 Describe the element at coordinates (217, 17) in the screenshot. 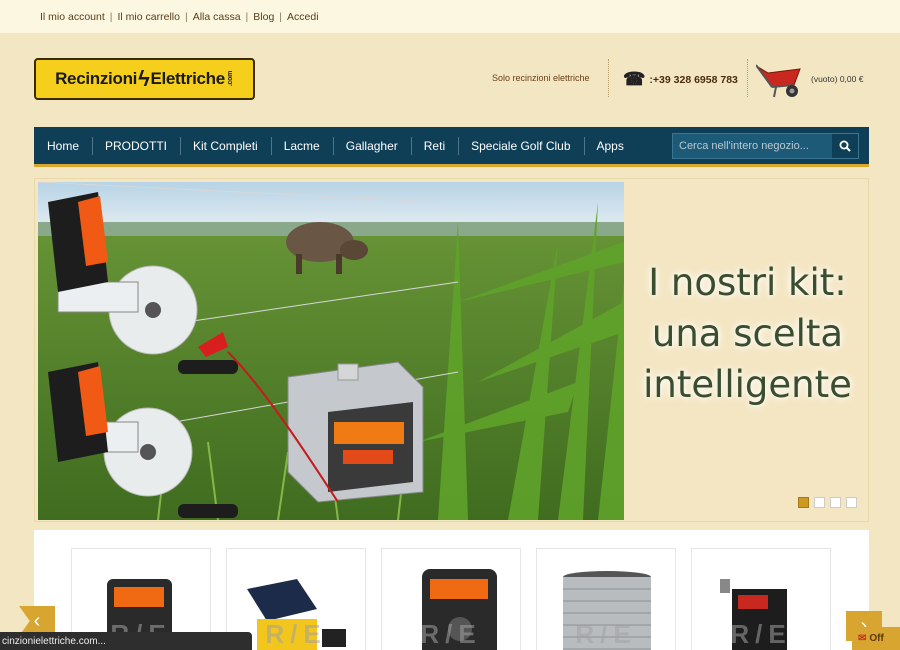

I see `link-checkout: Alla cassa` at that location.